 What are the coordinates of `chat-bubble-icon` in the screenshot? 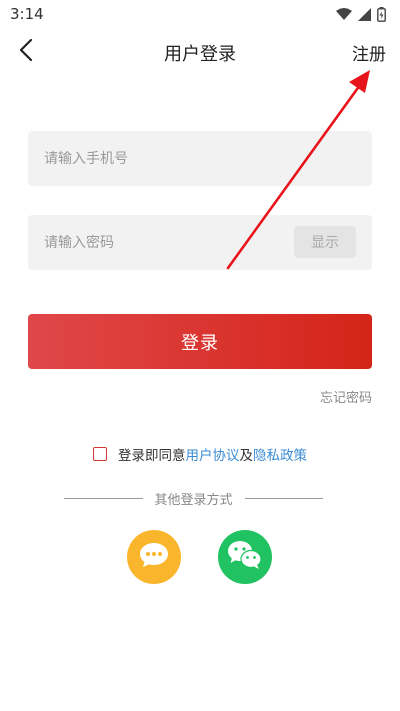 It's located at (154, 557).